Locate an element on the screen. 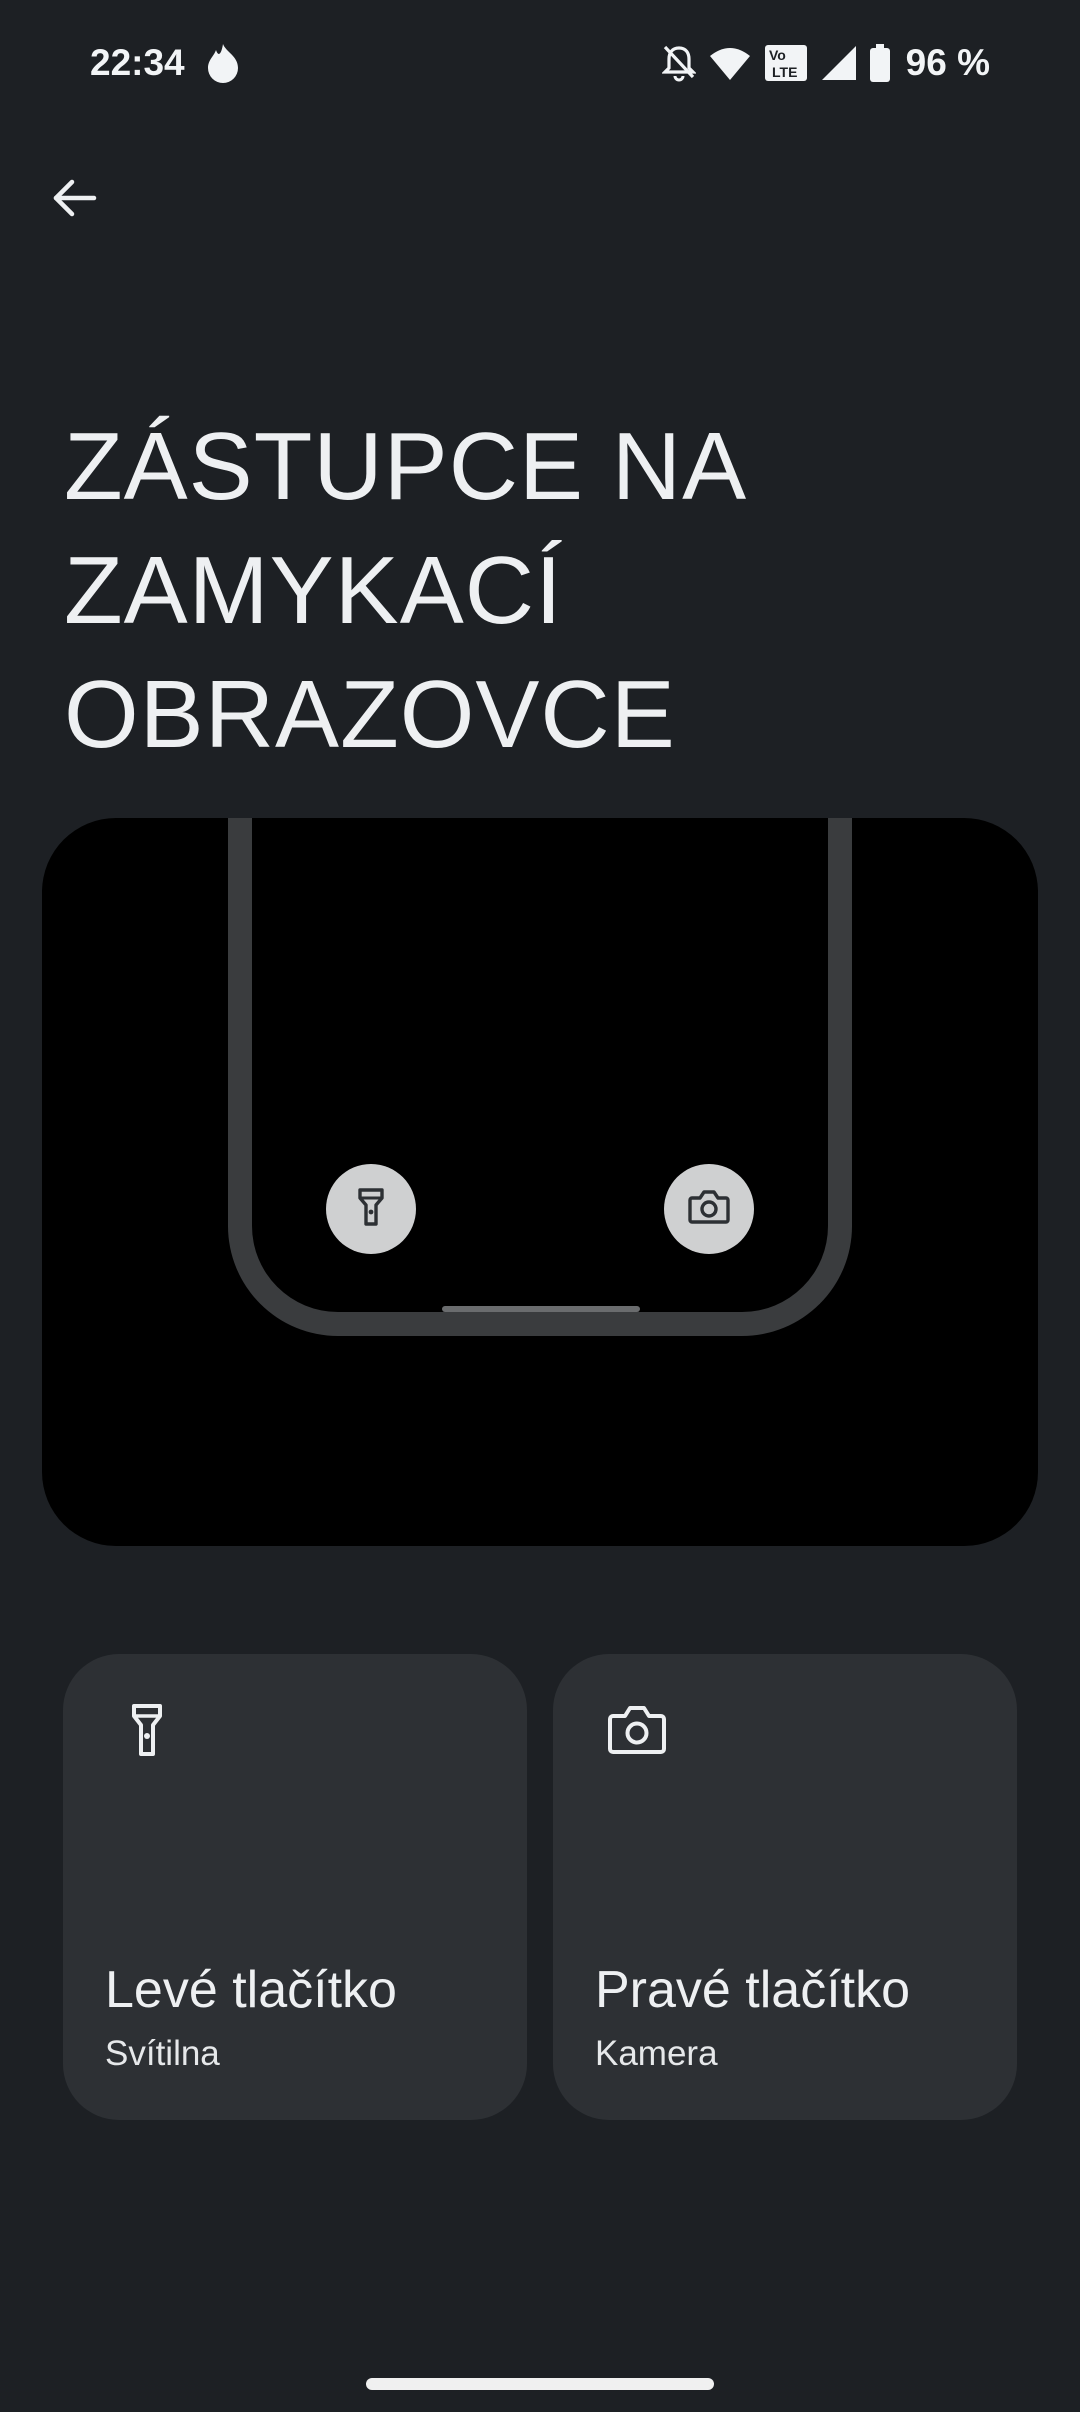  volte-icon: Vo LTE is located at coordinates (786, 63).